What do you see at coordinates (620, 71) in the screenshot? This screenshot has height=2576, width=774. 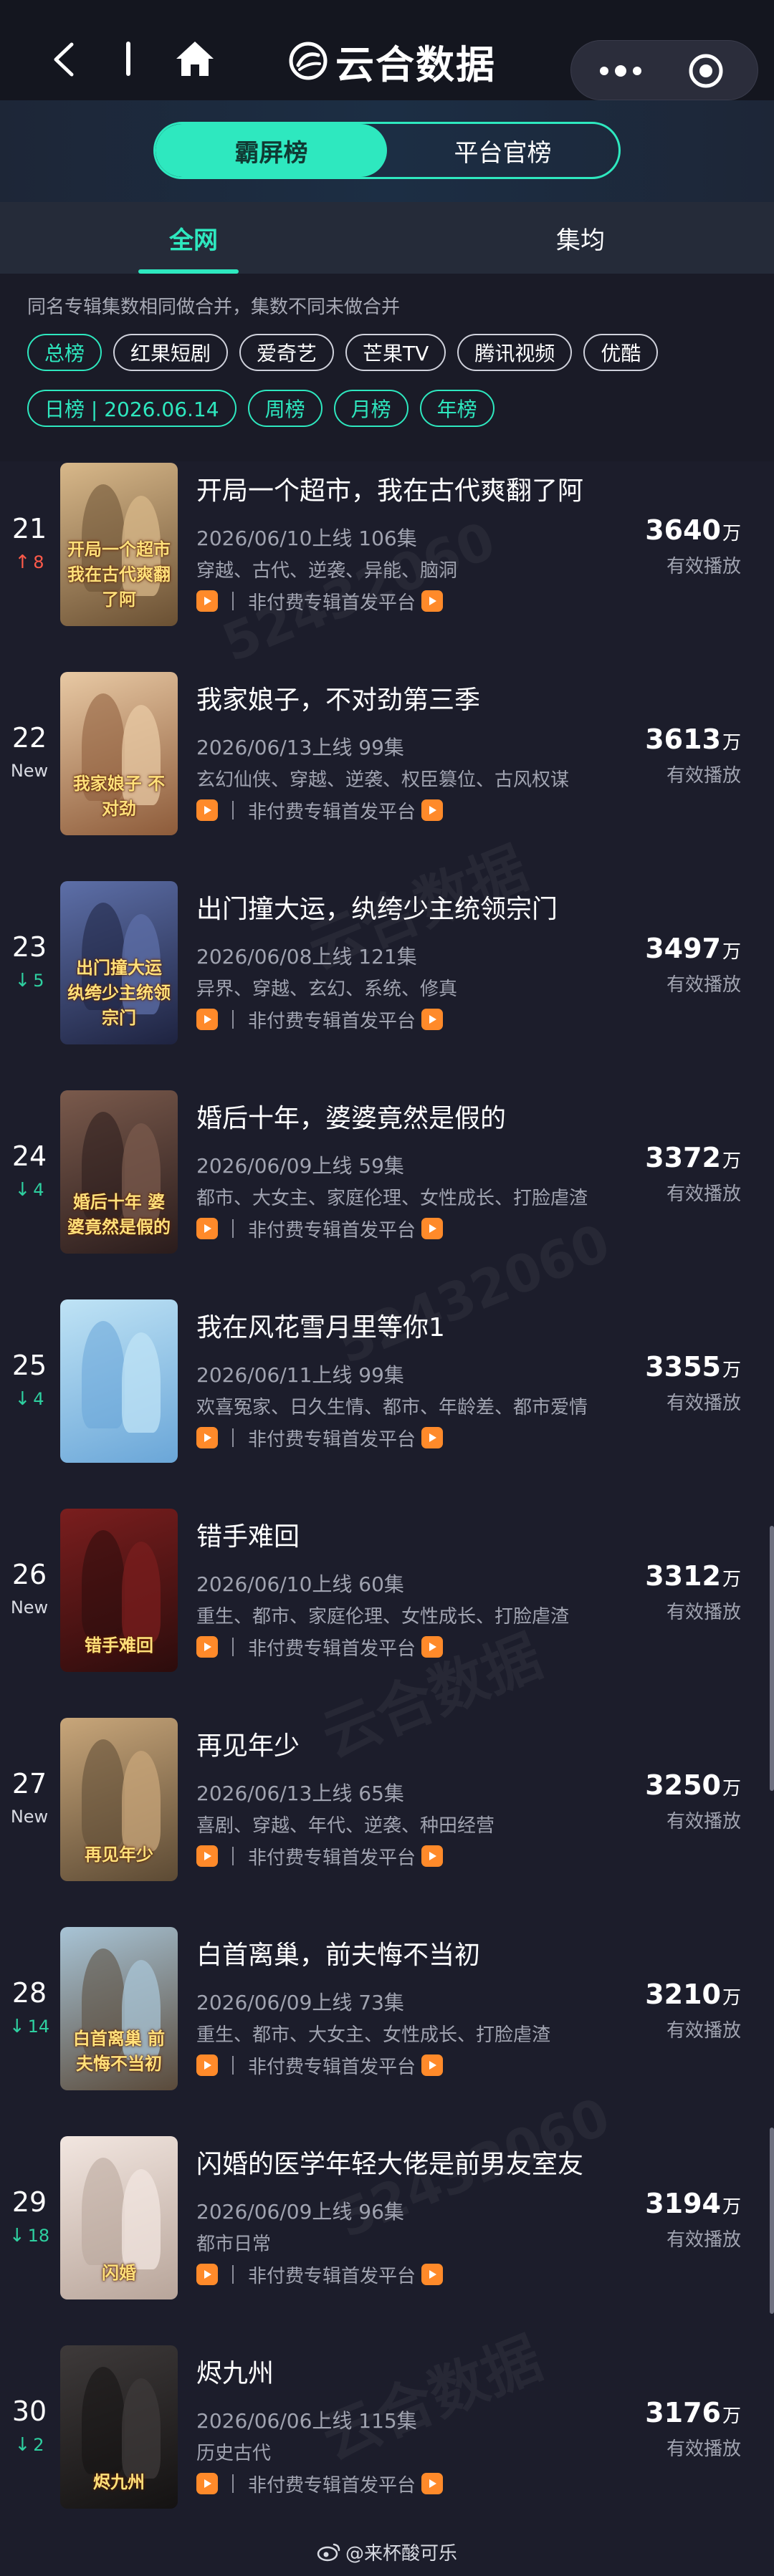 I see `more-icon` at bounding box center [620, 71].